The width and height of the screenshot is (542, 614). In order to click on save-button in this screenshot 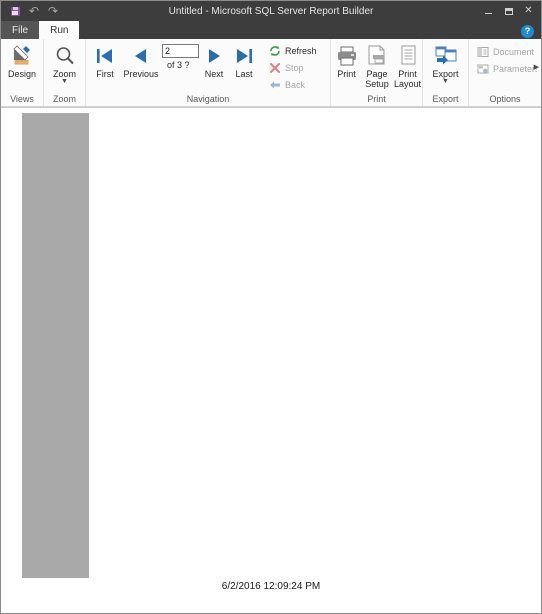, I will do `click(15, 11)`.